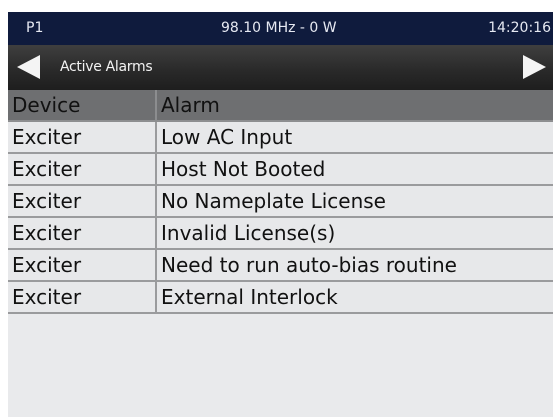 This screenshot has width=553, height=417. What do you see at coordinates (280, 67) in the screenshot?
I see `nav-bar: Active Alarms` at bounding box center [280, 67].